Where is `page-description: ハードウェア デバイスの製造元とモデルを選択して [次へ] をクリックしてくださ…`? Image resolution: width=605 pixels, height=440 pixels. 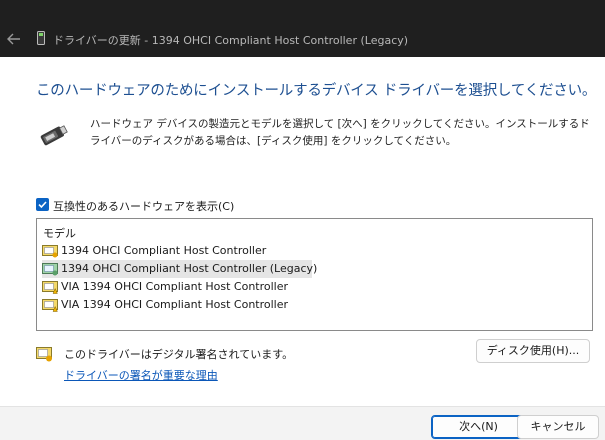 page-description: ハードウェア デバイスの製造元とモデルを選択して [次へ] をクリックしてくださ… is located at coordinates (340, 132).